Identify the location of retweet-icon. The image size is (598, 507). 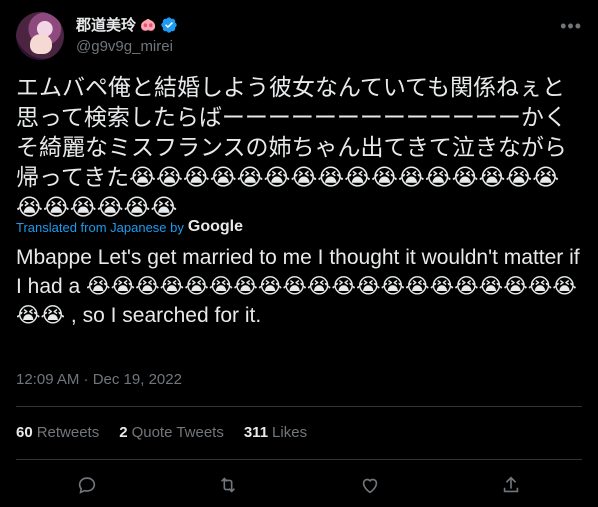
(228, 485).